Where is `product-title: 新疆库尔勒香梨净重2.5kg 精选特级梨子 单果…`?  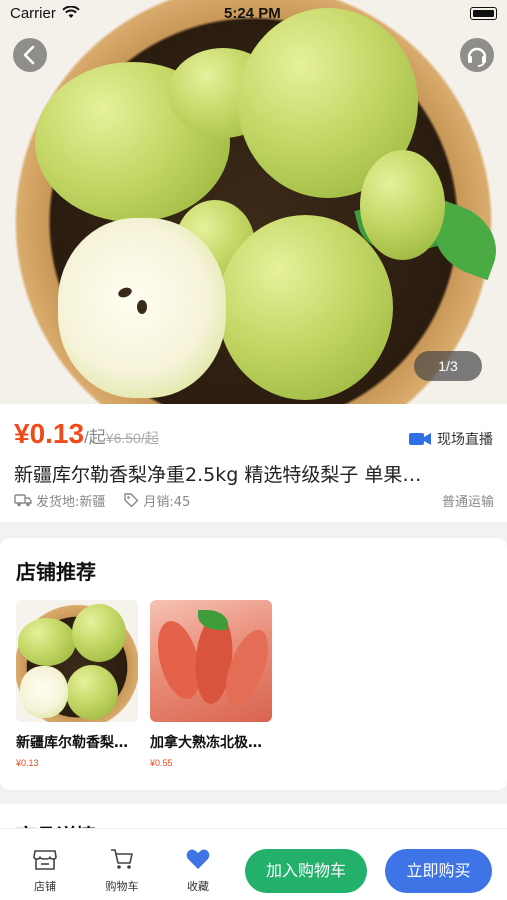
product-title: 新疆库尔勒香梨净重2.5kg 精选特级梨子 单果… is located at coordinates (218, 475).